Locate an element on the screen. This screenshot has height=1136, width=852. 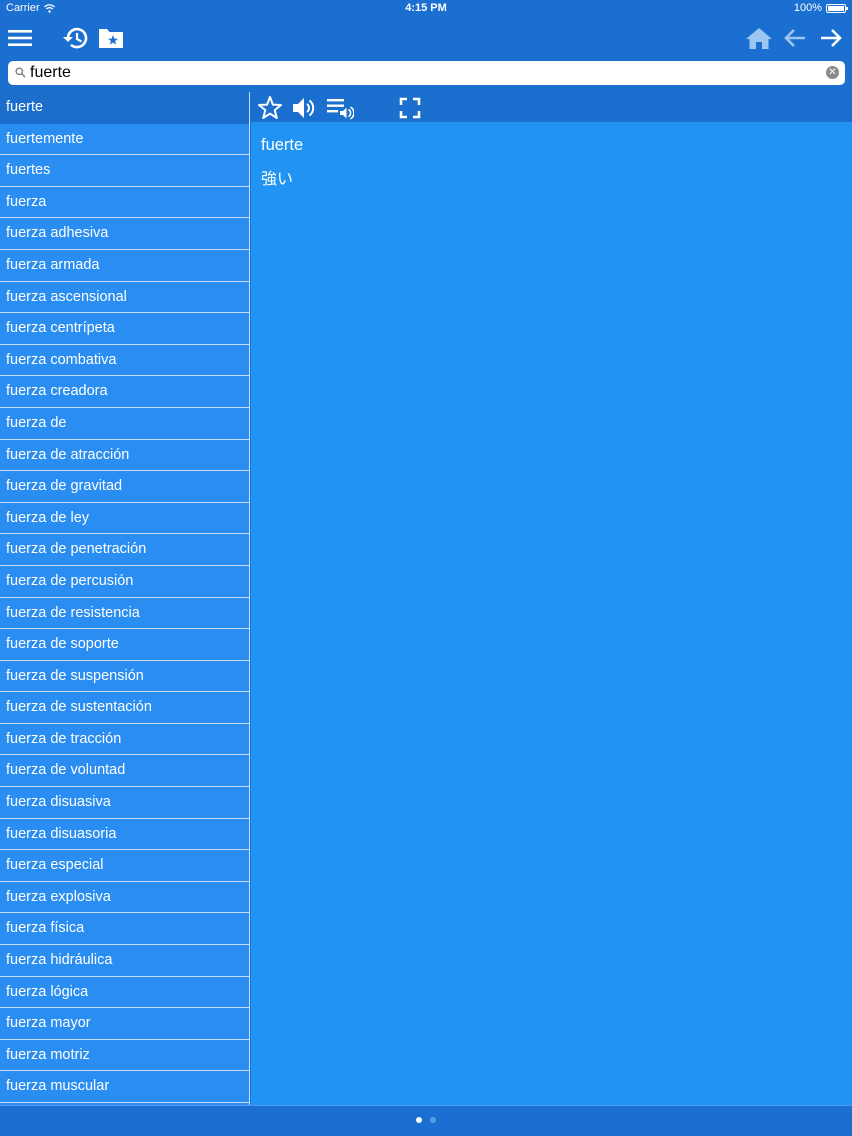
list-item: fuerza is located at coordinates (124, 203).